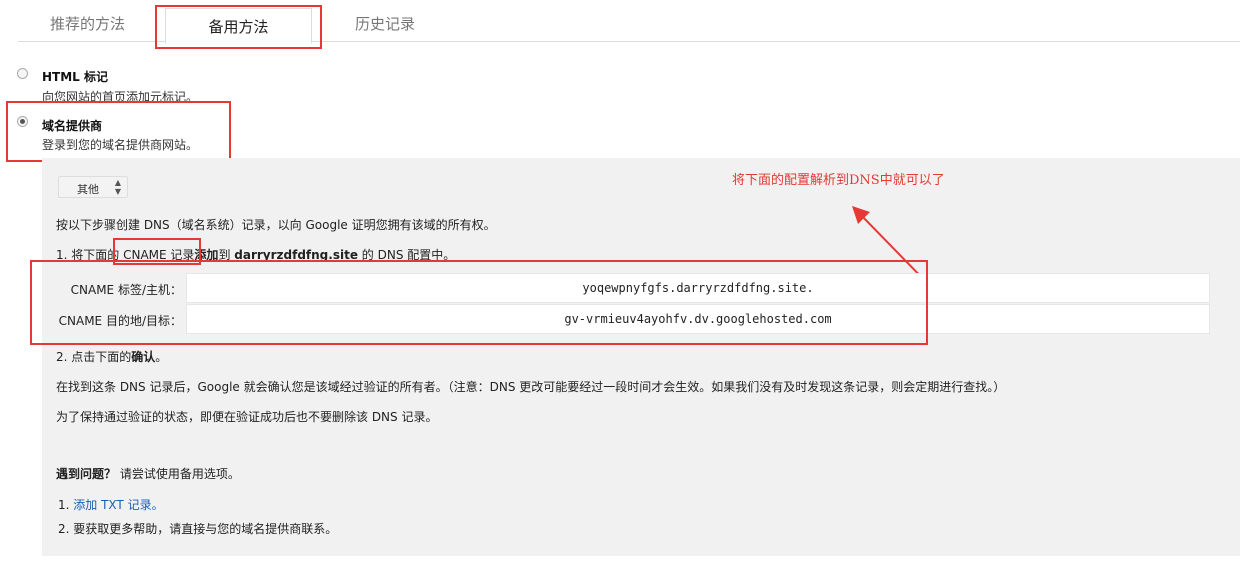  Describe the element at coordinates (247, 417) in the screenshot. I see `keep-record-text: 为了保持通过验证的状态，即便在验证成功后也不要删除该 DNS 记录。` at that location.